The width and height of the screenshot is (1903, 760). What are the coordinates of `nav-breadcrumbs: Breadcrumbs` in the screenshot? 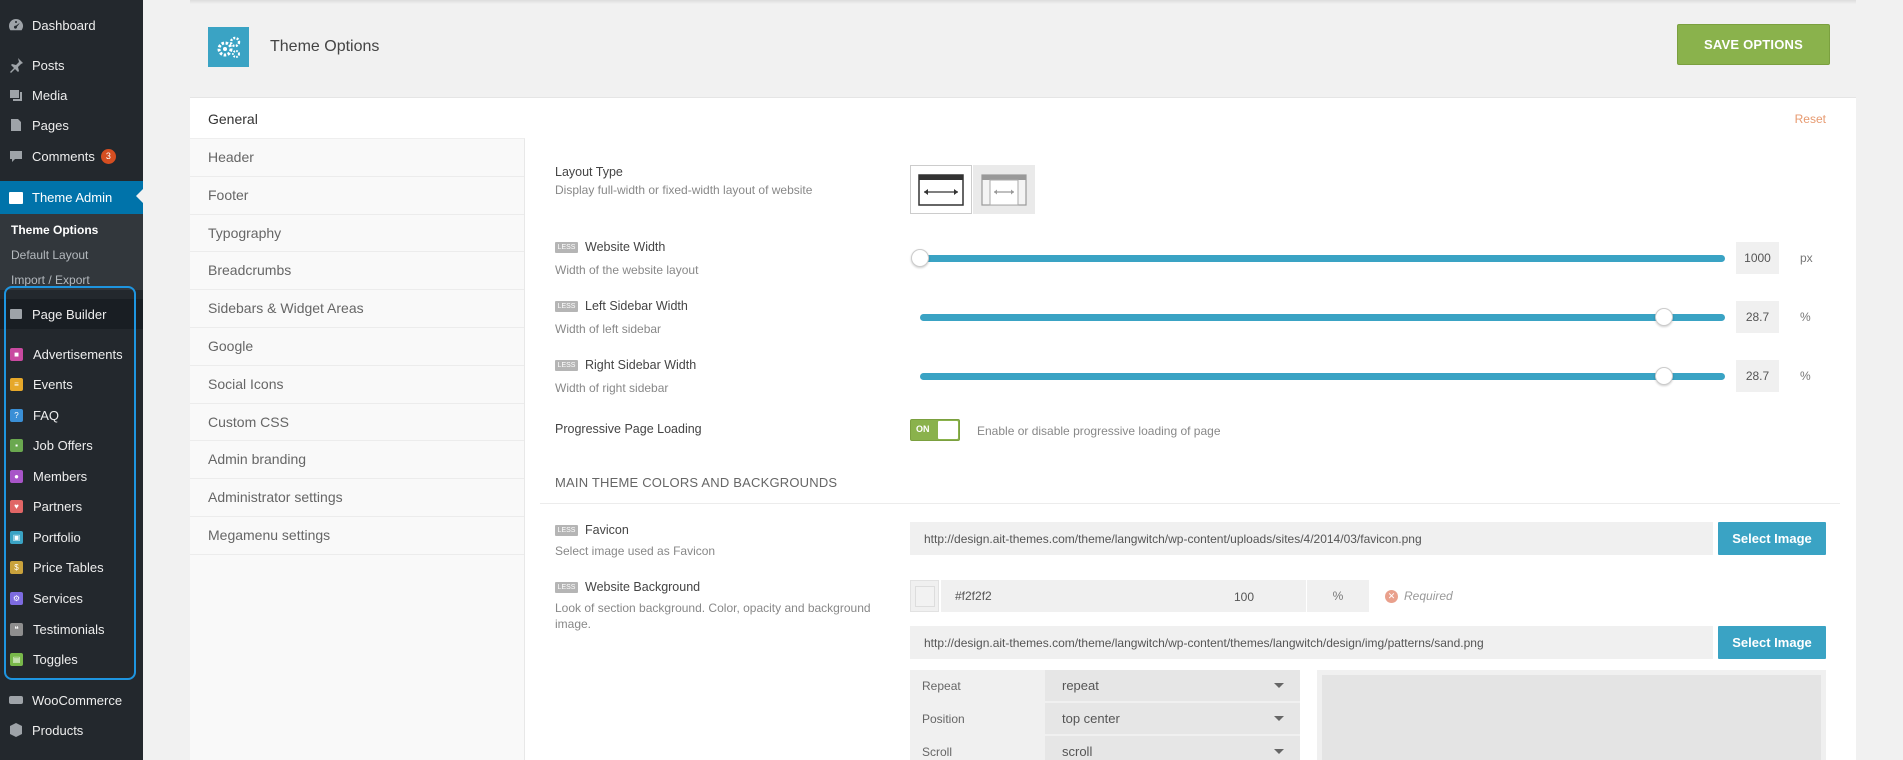 It's located at (357, 271).